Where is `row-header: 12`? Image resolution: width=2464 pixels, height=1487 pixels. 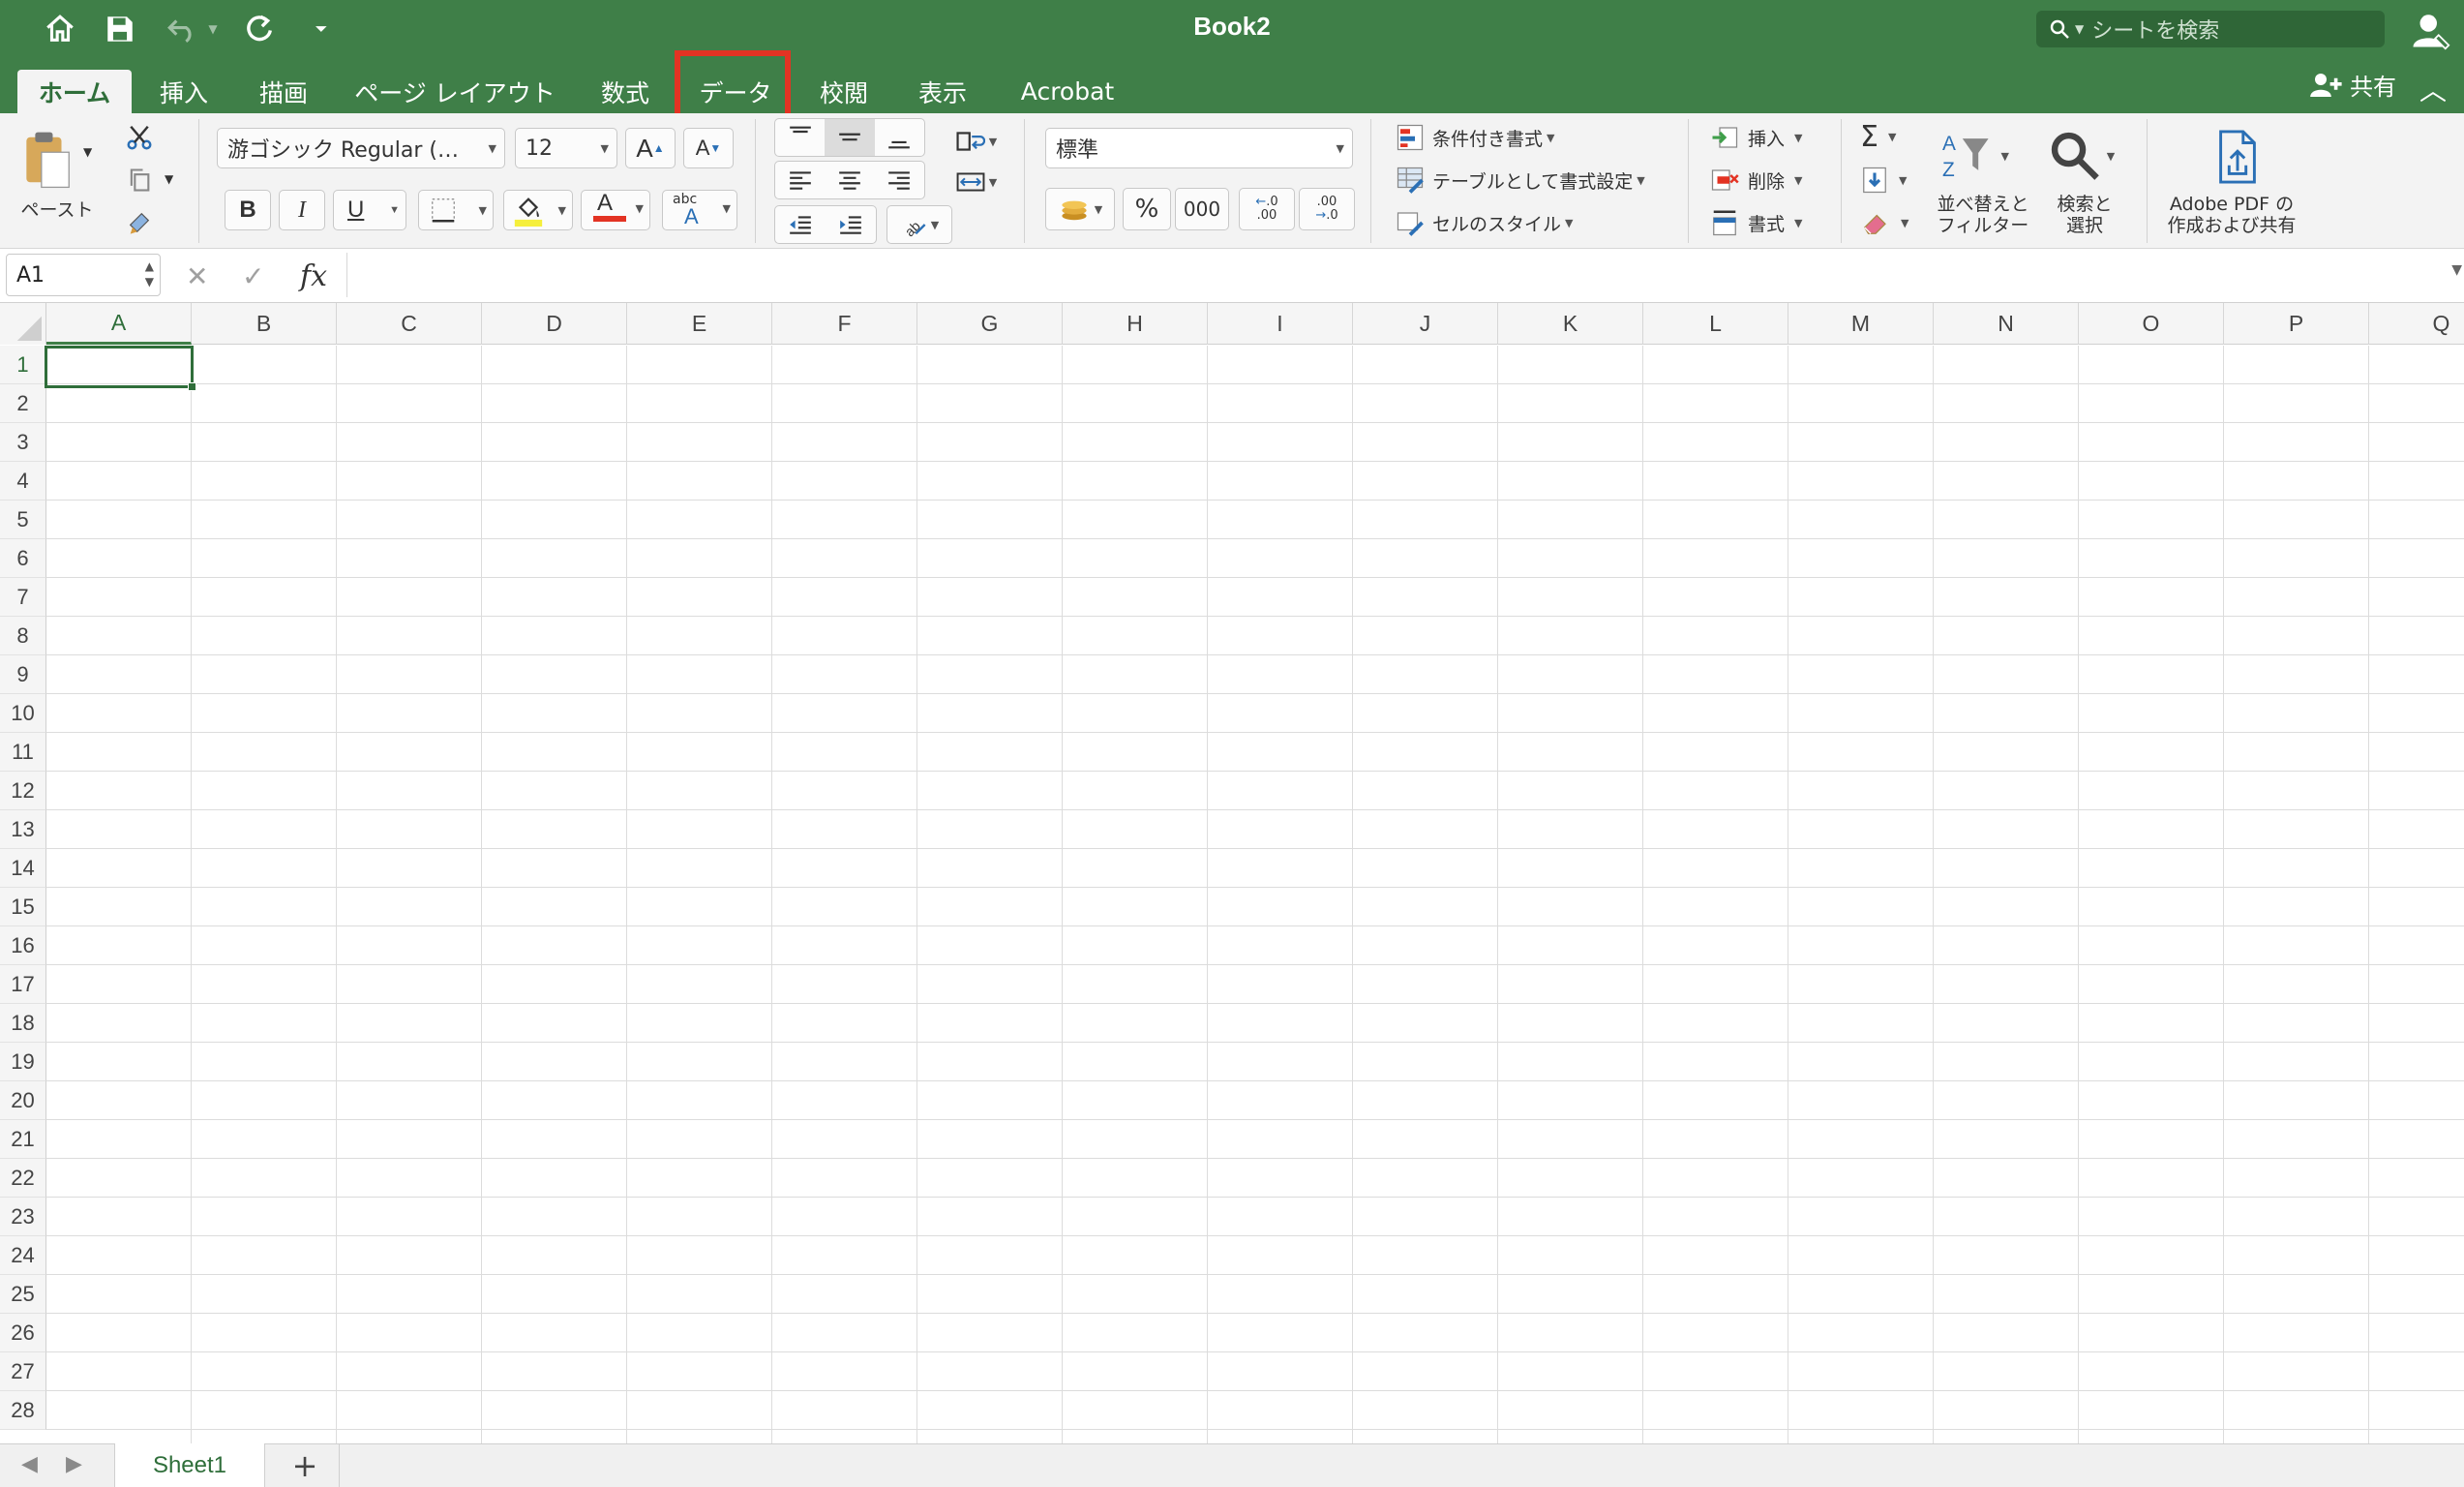
row-header: 12 is located at coordinates (23, 791).